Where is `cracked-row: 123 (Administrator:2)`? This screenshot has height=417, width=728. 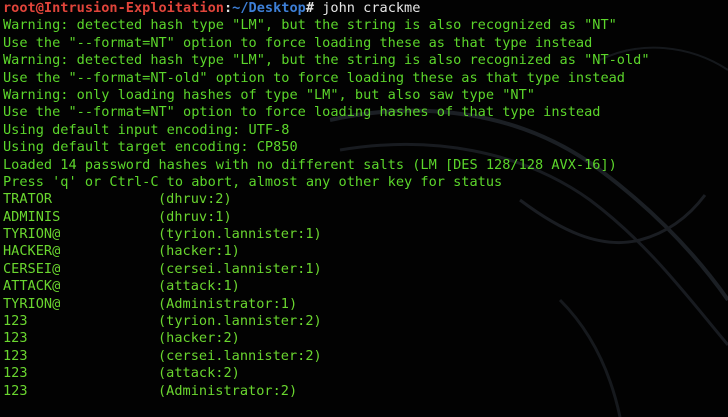 cracked-row: 123 (Administrator:2) is located at coordinates (365, 391).